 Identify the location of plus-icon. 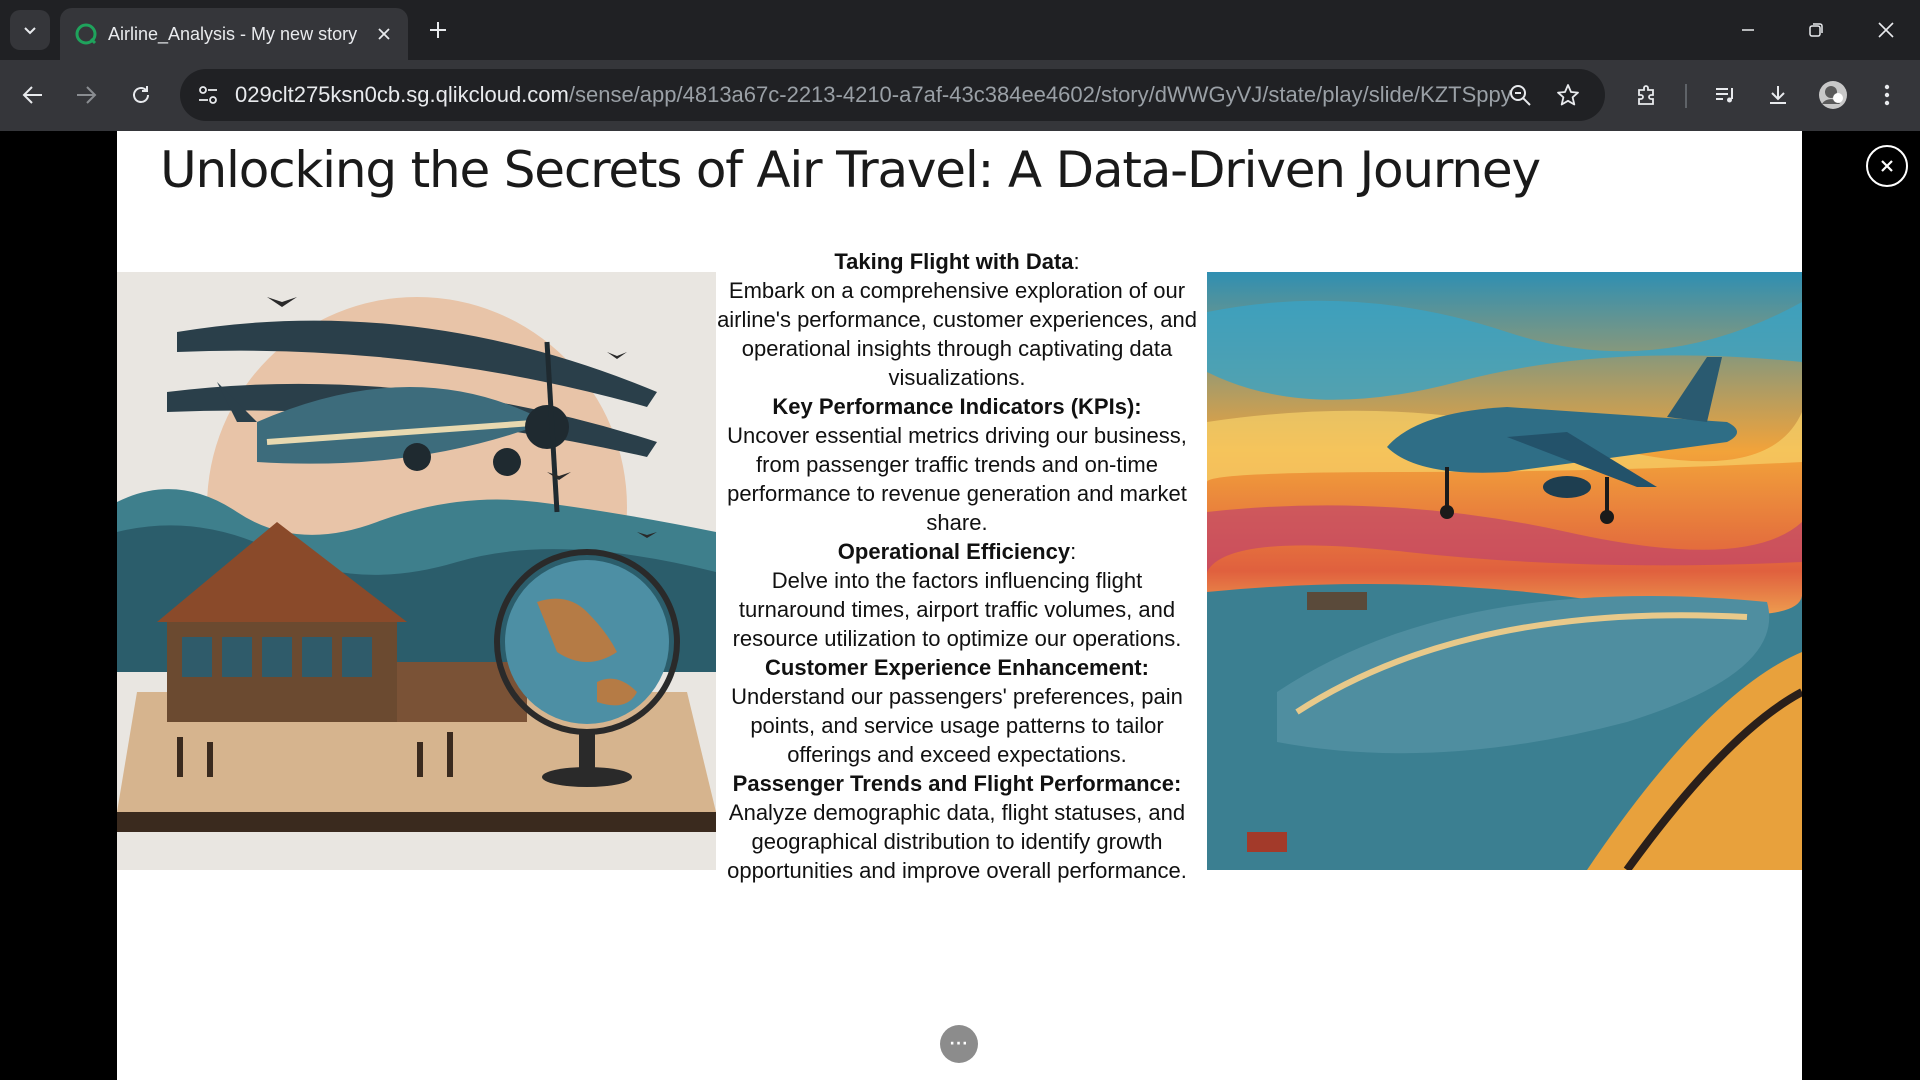
(438, 30).